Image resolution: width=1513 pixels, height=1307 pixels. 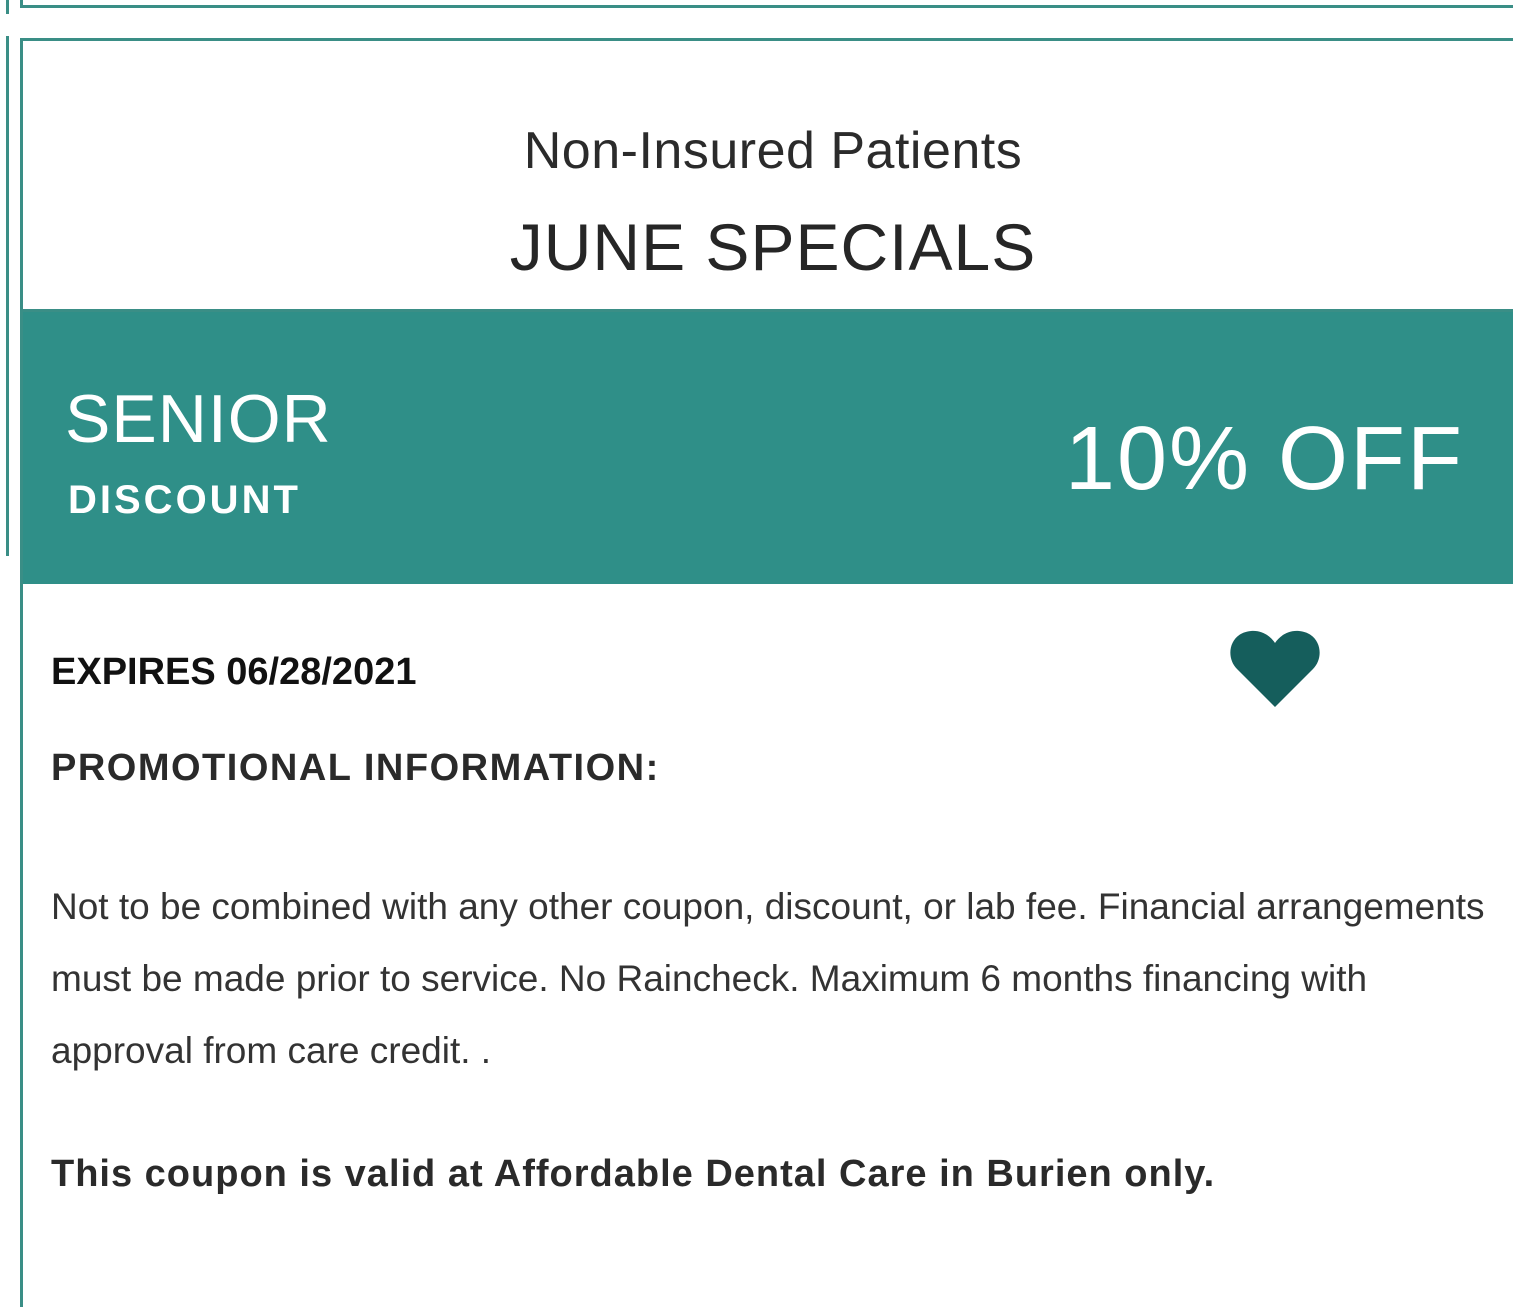 What do you see at coordinates (184, 500) in the screenshot?
I see `discount-label: DISCOUNT` at bounding box center [184, 500].